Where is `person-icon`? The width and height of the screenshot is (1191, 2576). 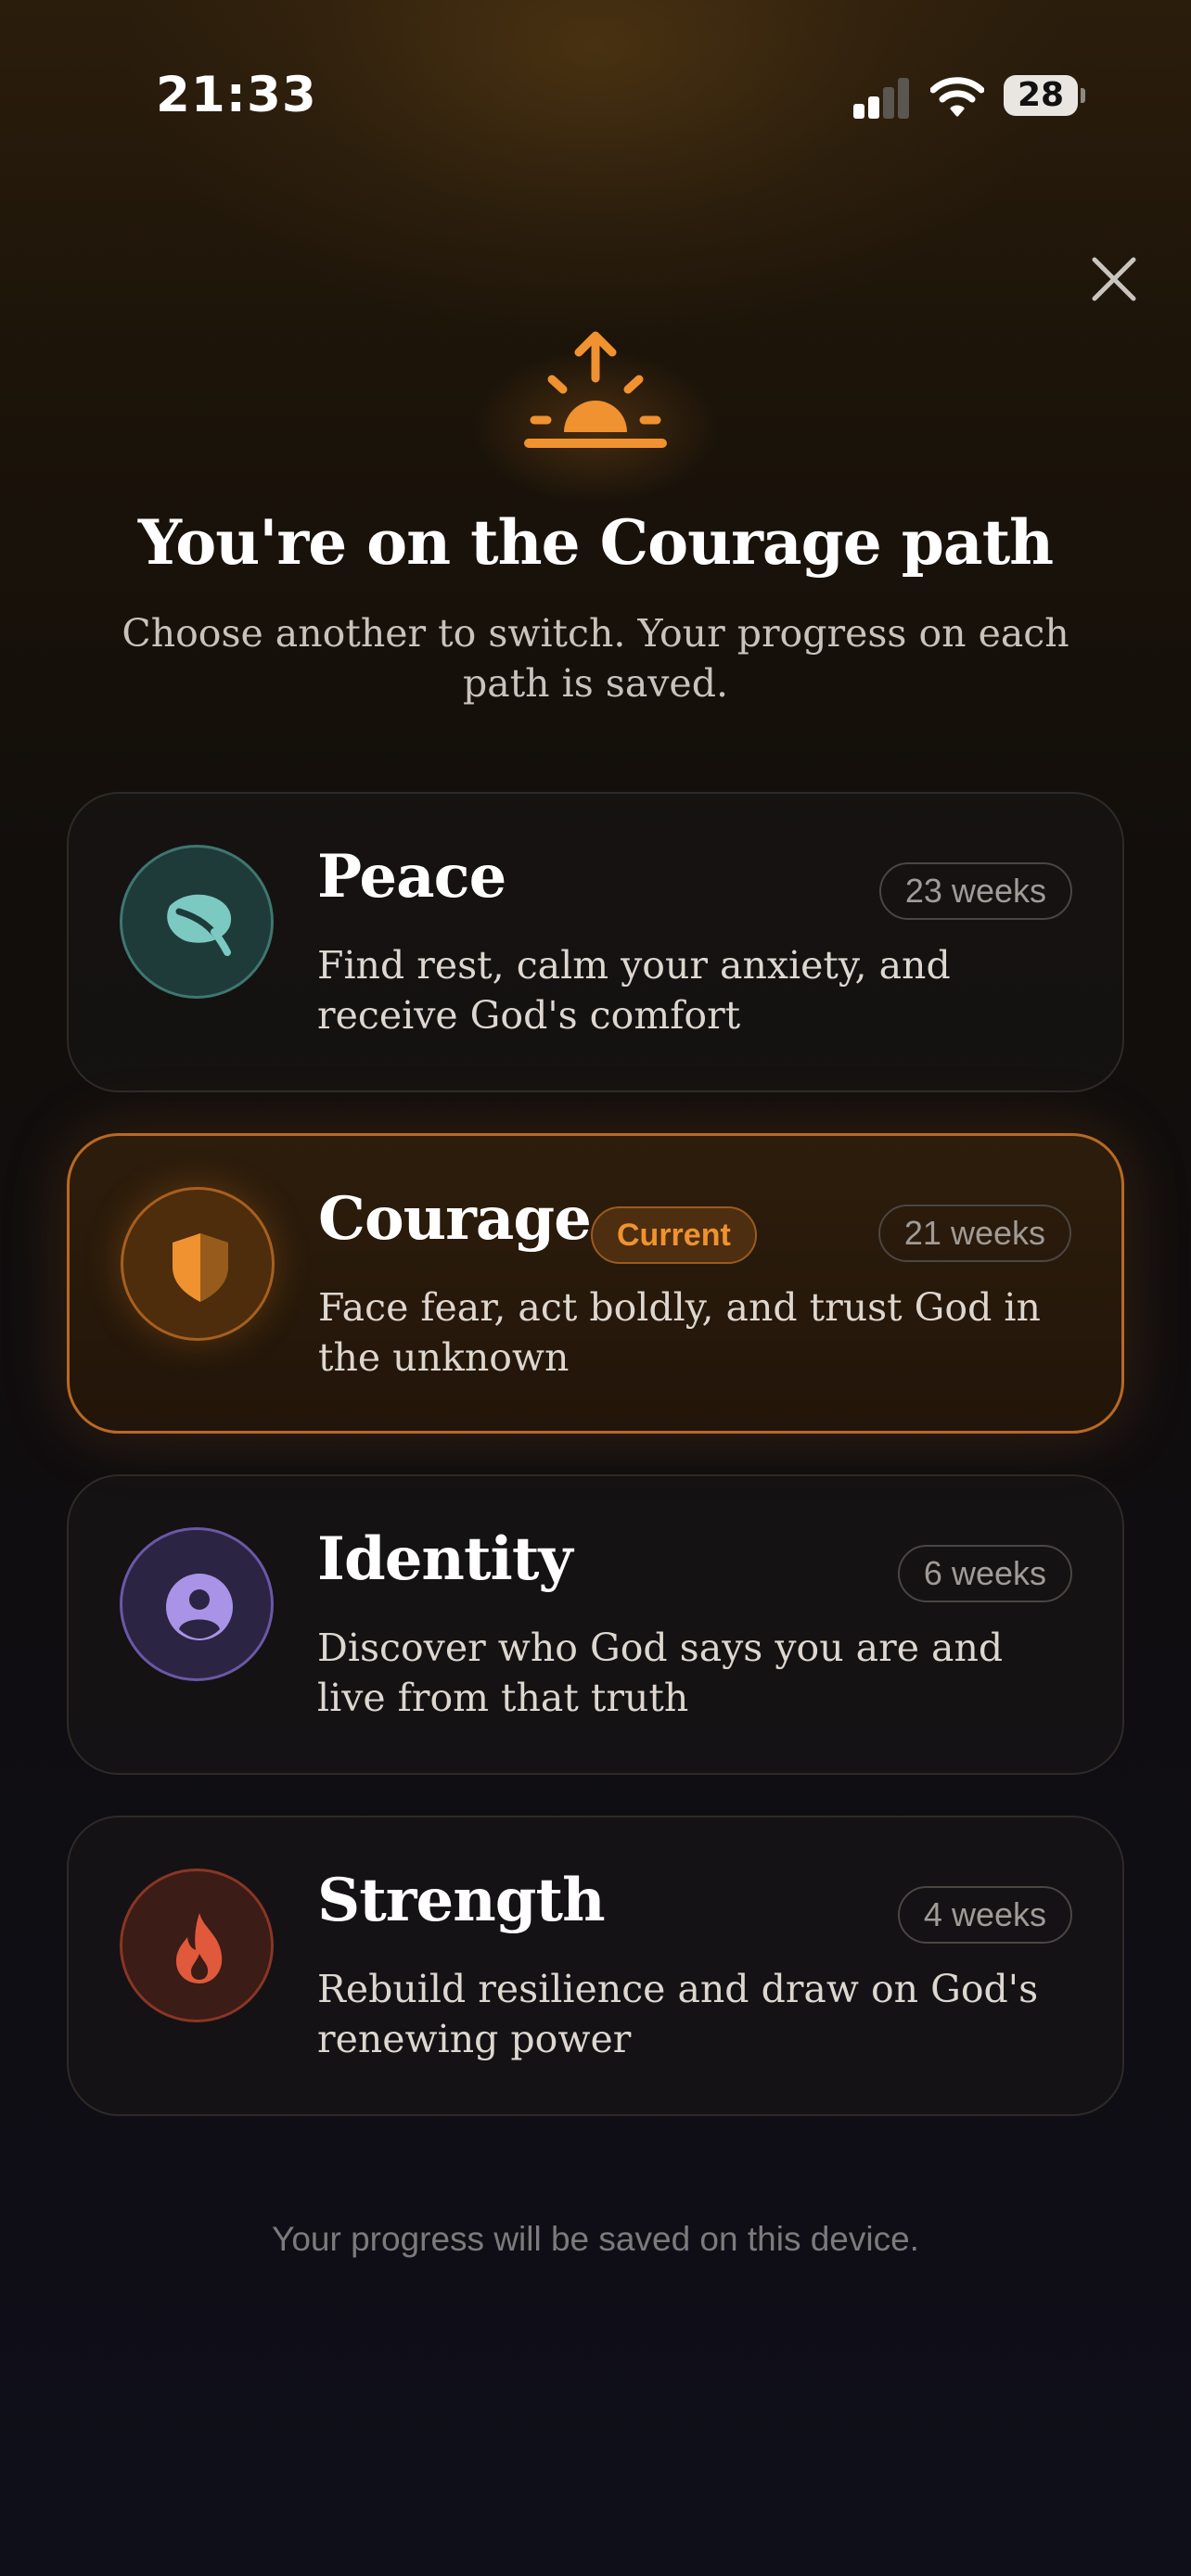
person-icon is located at coordinates (197, 1604).